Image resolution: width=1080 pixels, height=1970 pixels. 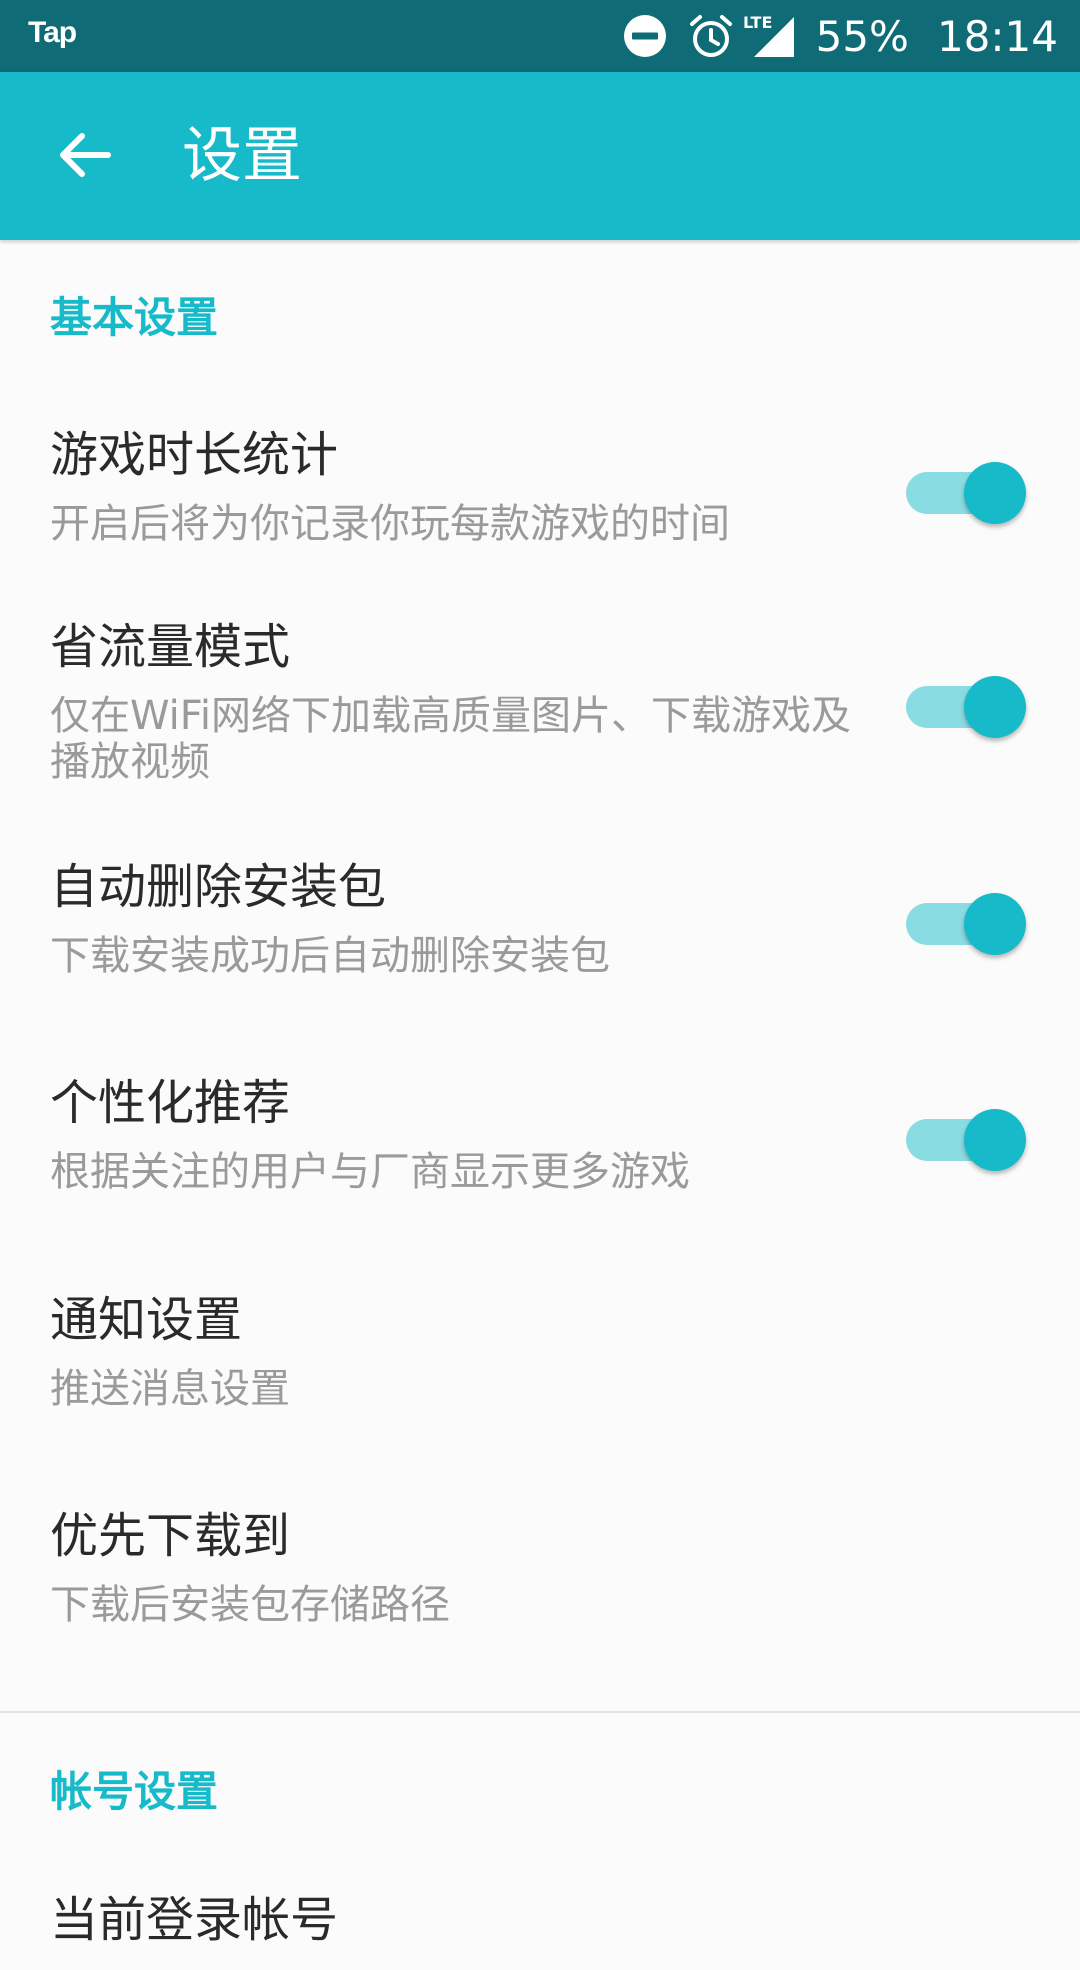 What do you see at coordinates (450, 739) in the screenshot?
I see `setting-subtitle: 仅在WiFi网络下加载高质量图片、下载游戏及播放视频` at bounding box center [450, 739].